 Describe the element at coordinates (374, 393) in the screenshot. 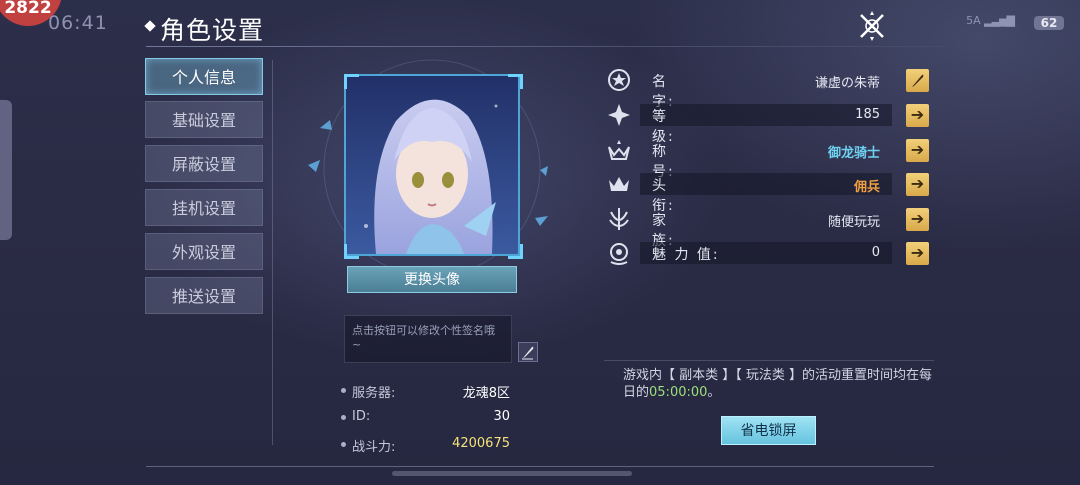

I see `server-label: 服务器:` at that location.